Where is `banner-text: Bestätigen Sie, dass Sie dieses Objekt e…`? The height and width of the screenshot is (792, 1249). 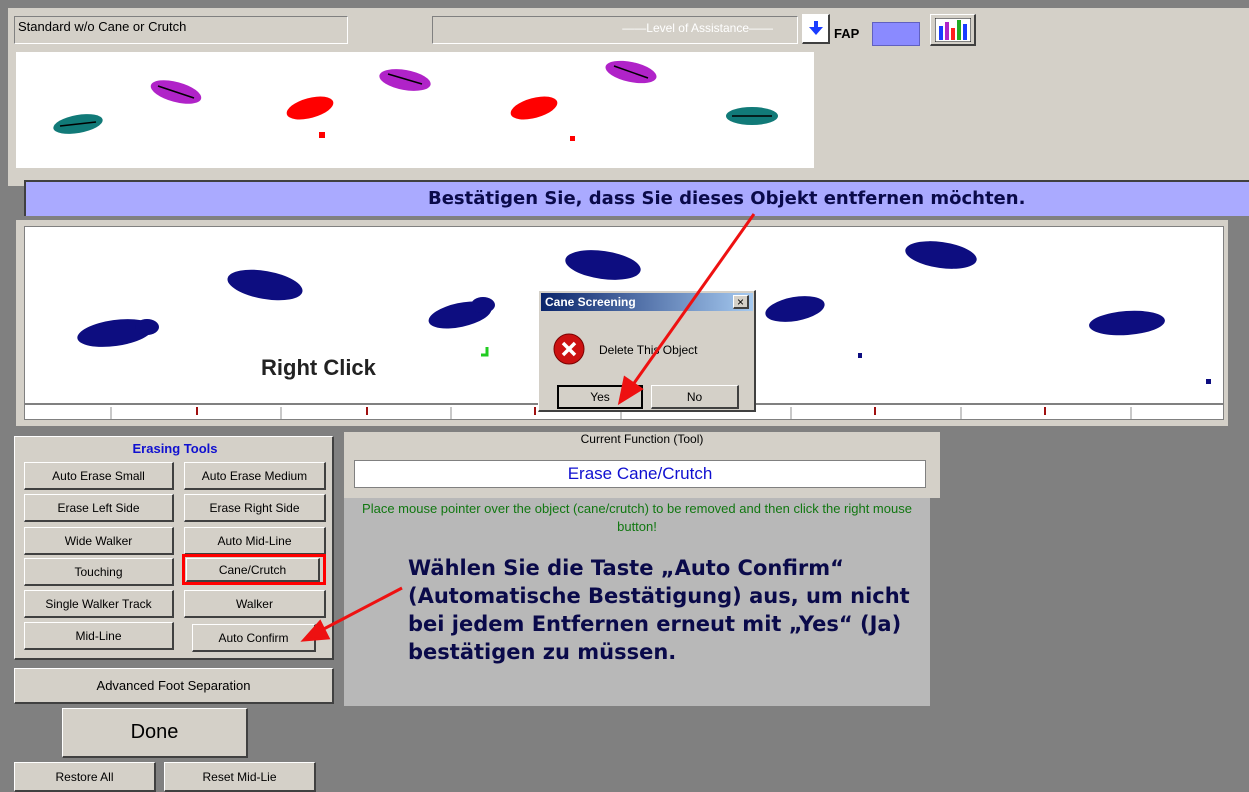 banner-text: Bestätigen Sie, dass Sie dieses Objekt e… is located at coordinates (727, 198).